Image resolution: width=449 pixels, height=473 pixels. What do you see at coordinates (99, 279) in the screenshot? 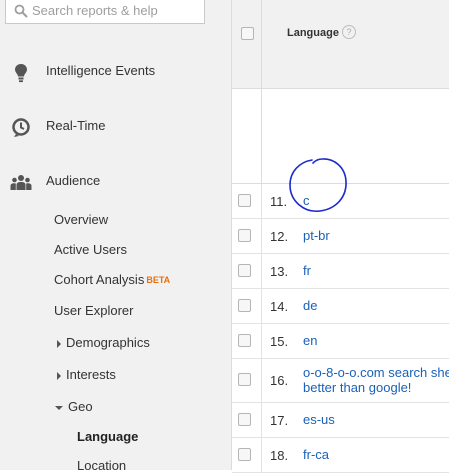
I see `cohort-analysis-label: Cohort Analysis` at bounding box center [99, 279].